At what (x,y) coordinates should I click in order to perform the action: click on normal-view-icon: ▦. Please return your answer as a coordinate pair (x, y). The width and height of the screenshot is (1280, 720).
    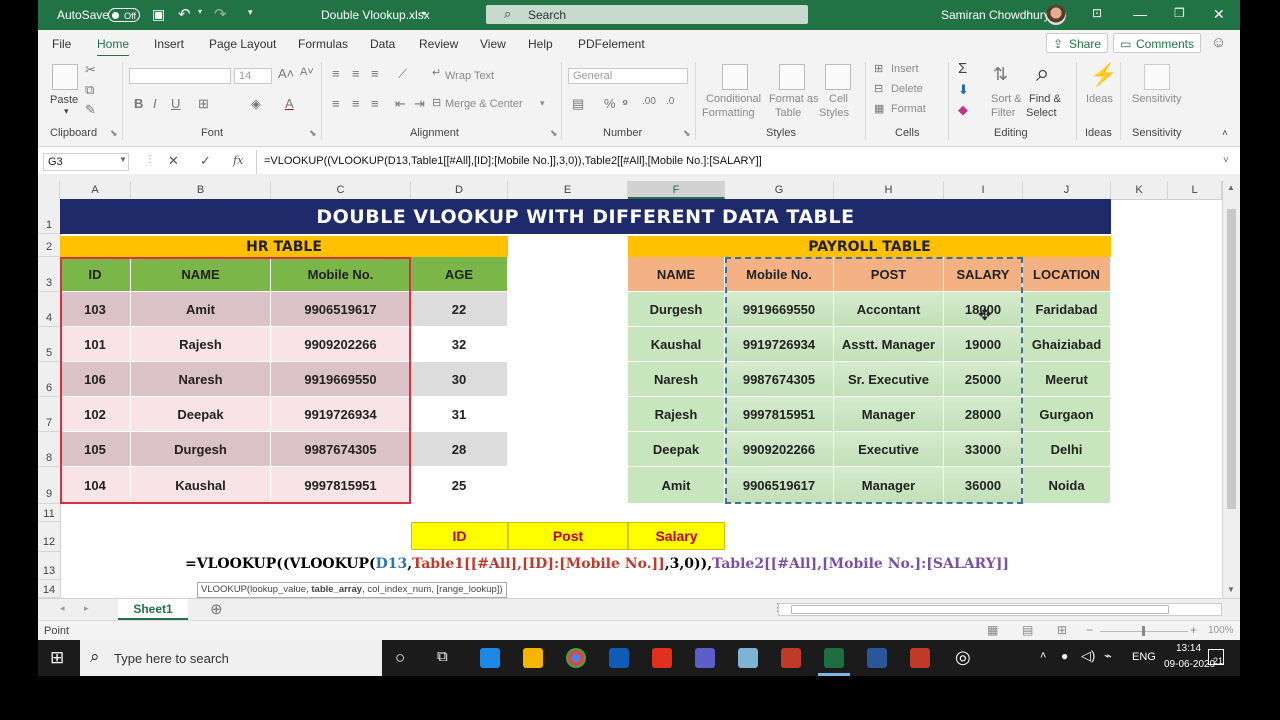
    Looking at the image, I should click on (992, 630).